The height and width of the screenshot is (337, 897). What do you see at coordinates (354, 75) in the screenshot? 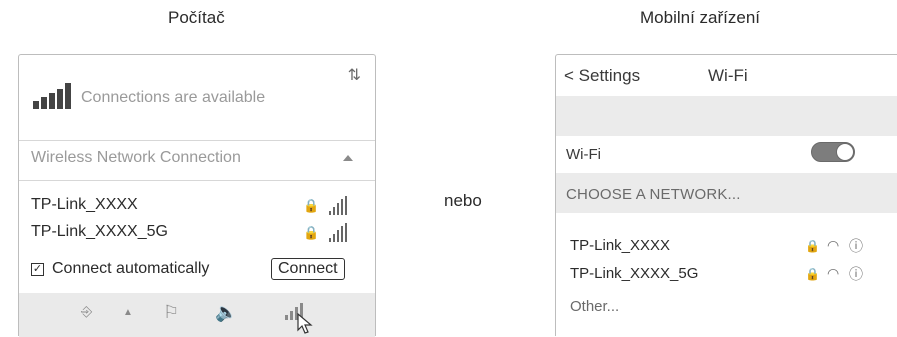
I see `refresh-icon: ⇅` at bounding box center [354, 75].